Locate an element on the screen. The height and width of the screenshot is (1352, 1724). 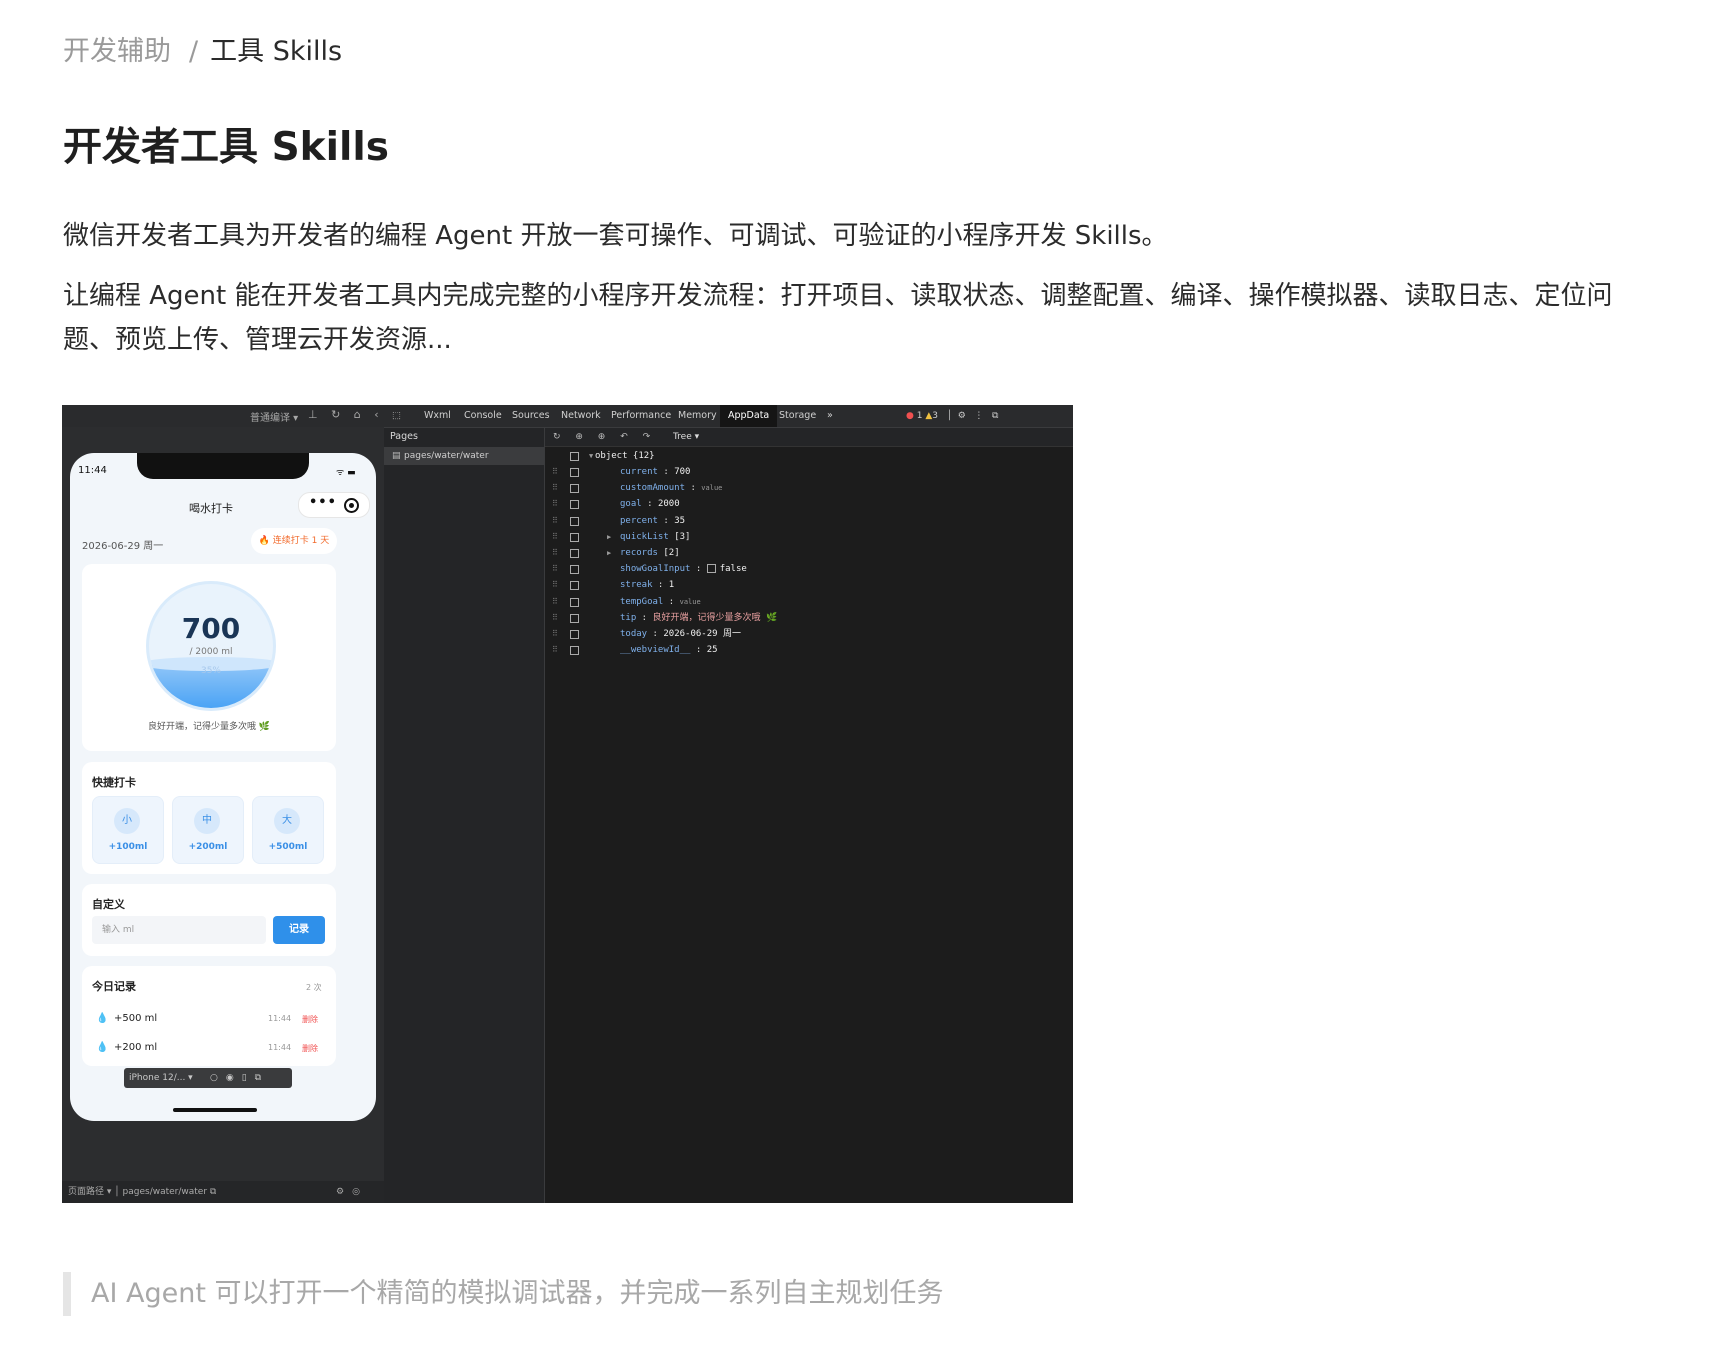
footer-icons: ⚙◎ is located at coordinates (352, 1192).